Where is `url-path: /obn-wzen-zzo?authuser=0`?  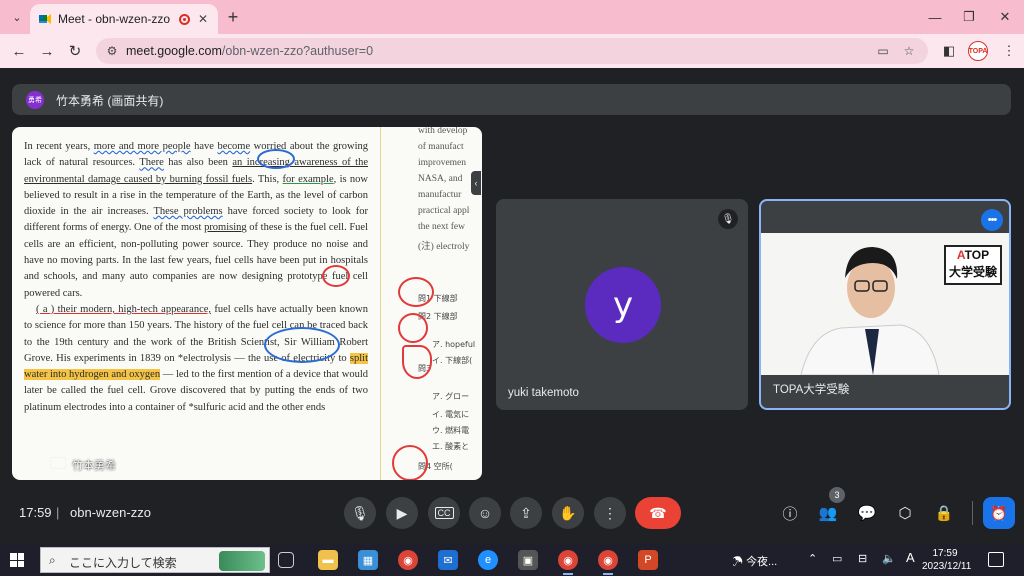
url-path: /obn-wzen-zzo?authuser=0 is located at coordinates (297, 51).